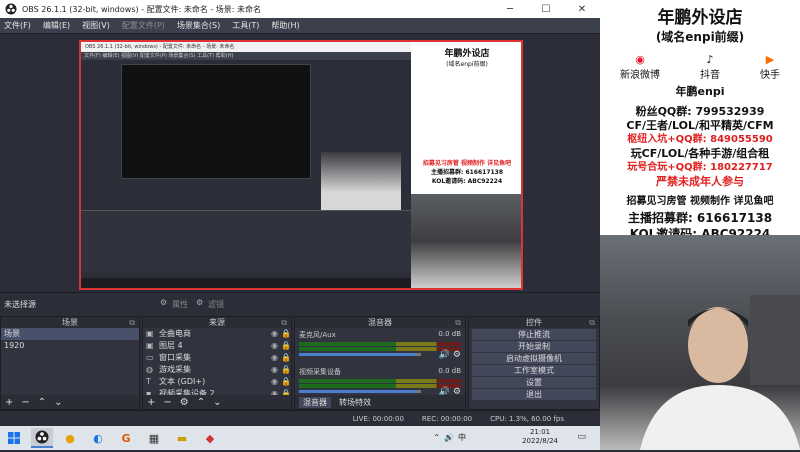 Image resolution: width=800 pixels, height=452 pixels. I want to click on webcam-feed, so click(700, 342).